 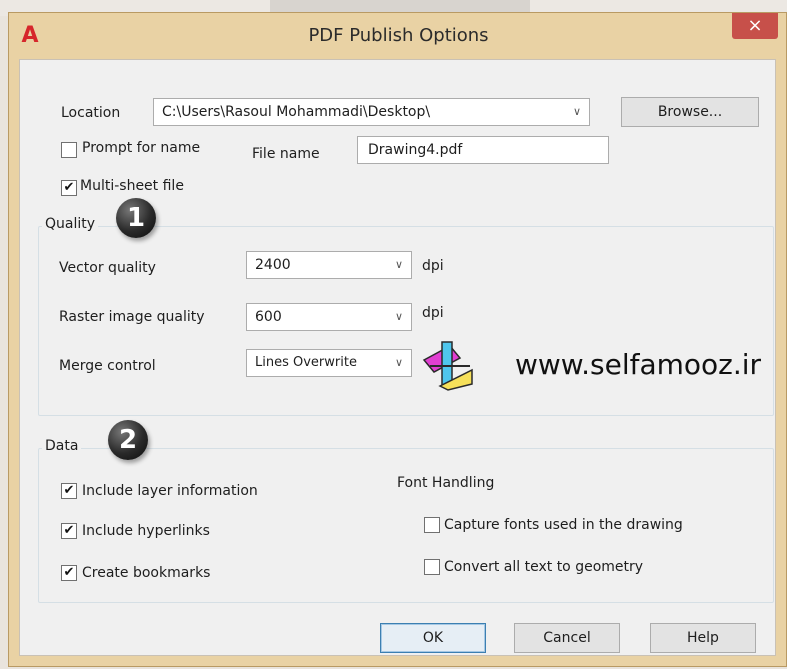 I want to click on merge-control-select: Lines Overwrite ∨, so click(x=329, y=363).